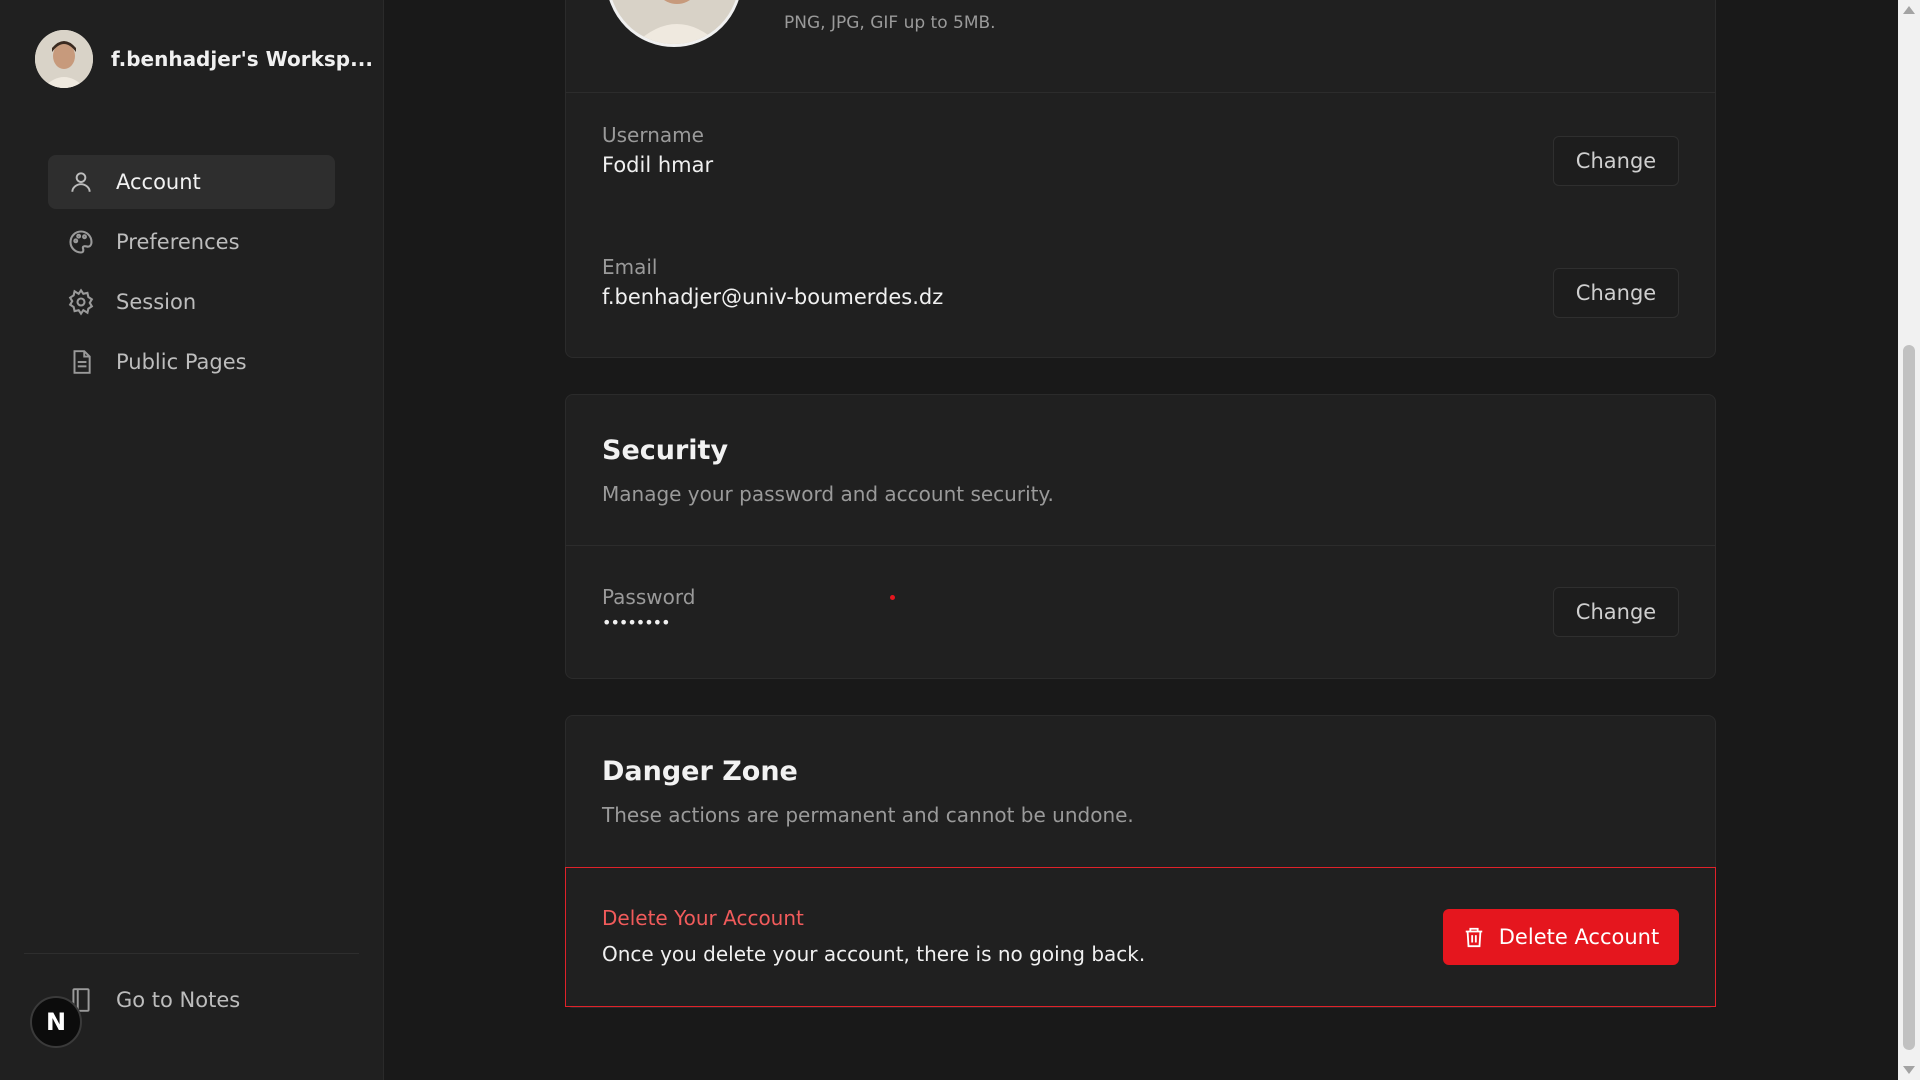  Describe the element at coordinates (81, 302) in the screenshot. I see `gear-icon` at that location.